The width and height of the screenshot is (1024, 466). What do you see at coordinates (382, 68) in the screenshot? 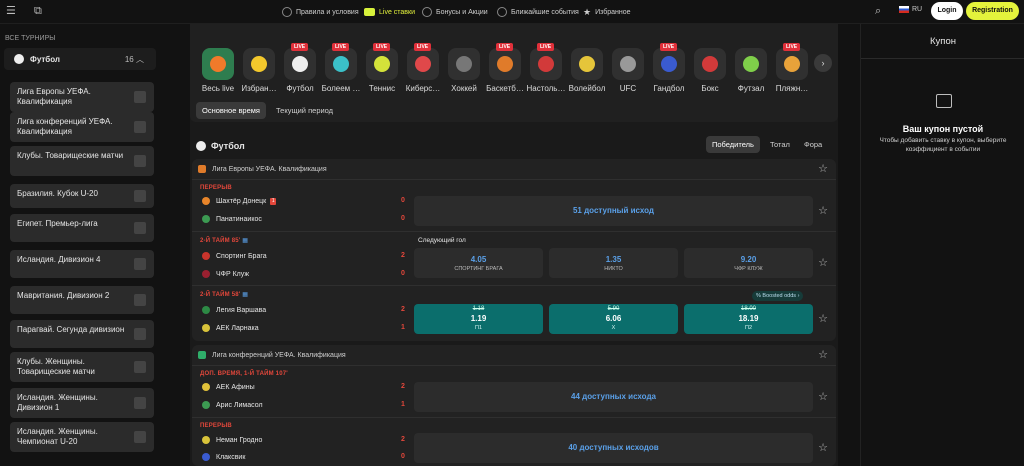
I see `sport-tab: LIVE Теннис` at bounding box center [382, 68].